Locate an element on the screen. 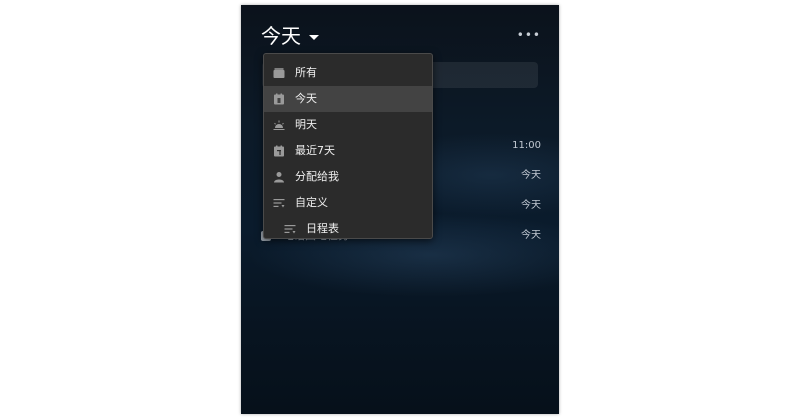  menu-item-custom: 自定义 is located at coordinates (348, 203).